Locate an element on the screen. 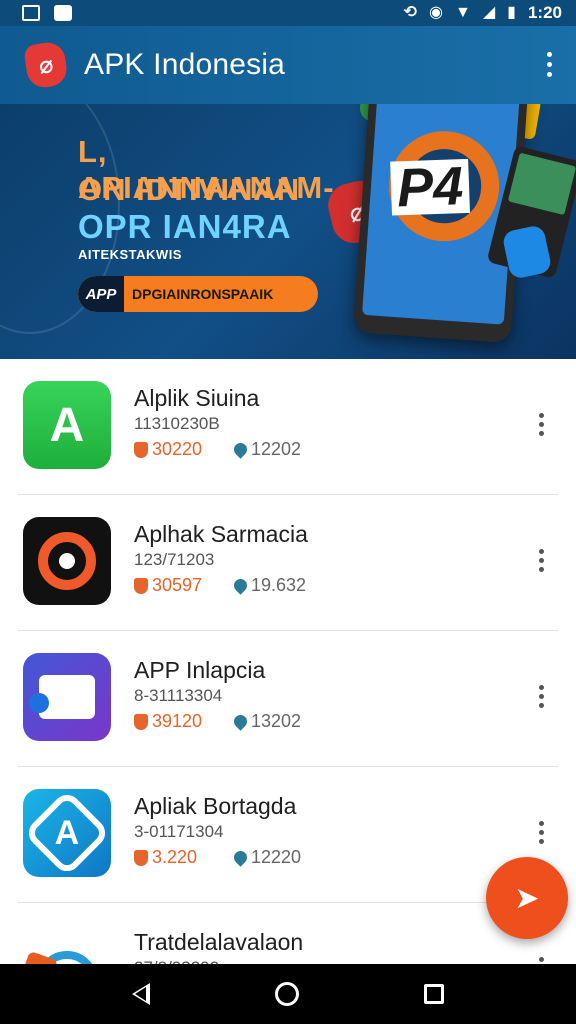 The width and height of the screenshot is (576, 1024). recents-icon is located at coordinates (433, 994).